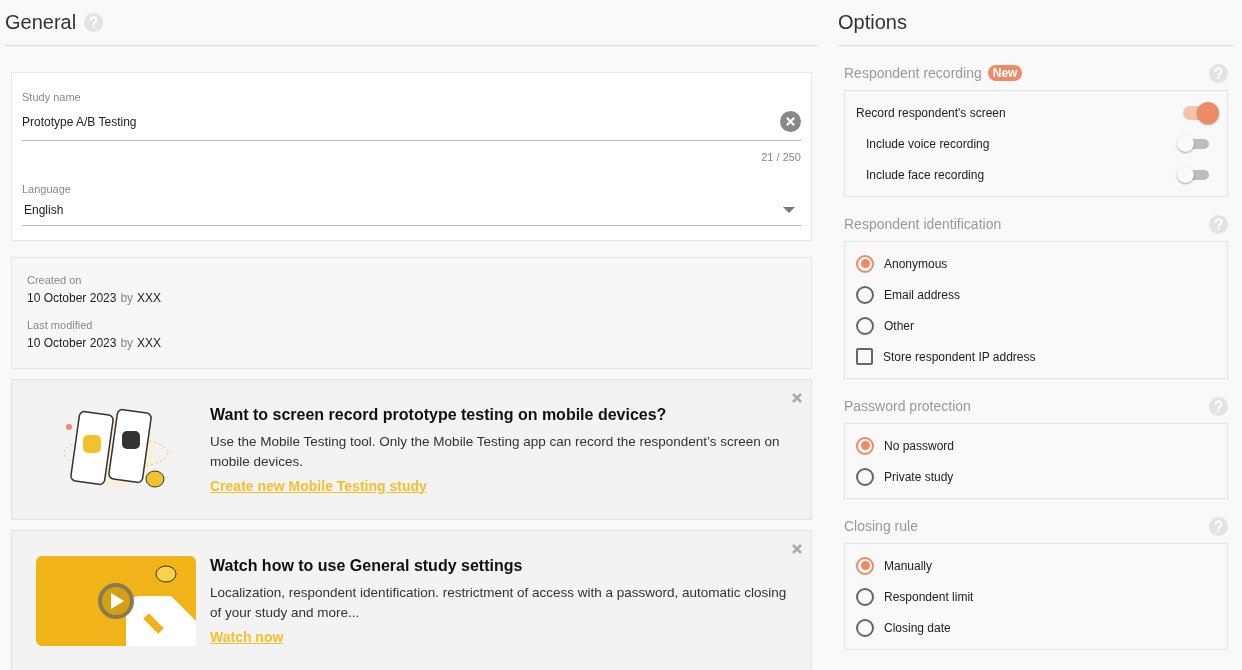  I want to click on checkbox, so click(864, 356).